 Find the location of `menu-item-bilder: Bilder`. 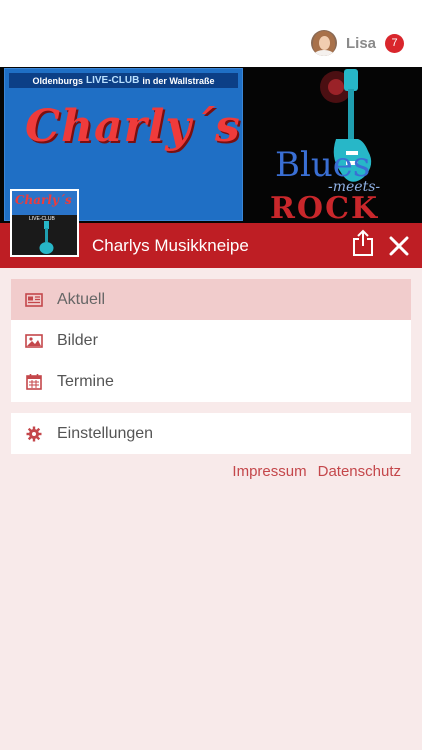

menu-item-bilder: Bilder is located at coordinates (211, 340).